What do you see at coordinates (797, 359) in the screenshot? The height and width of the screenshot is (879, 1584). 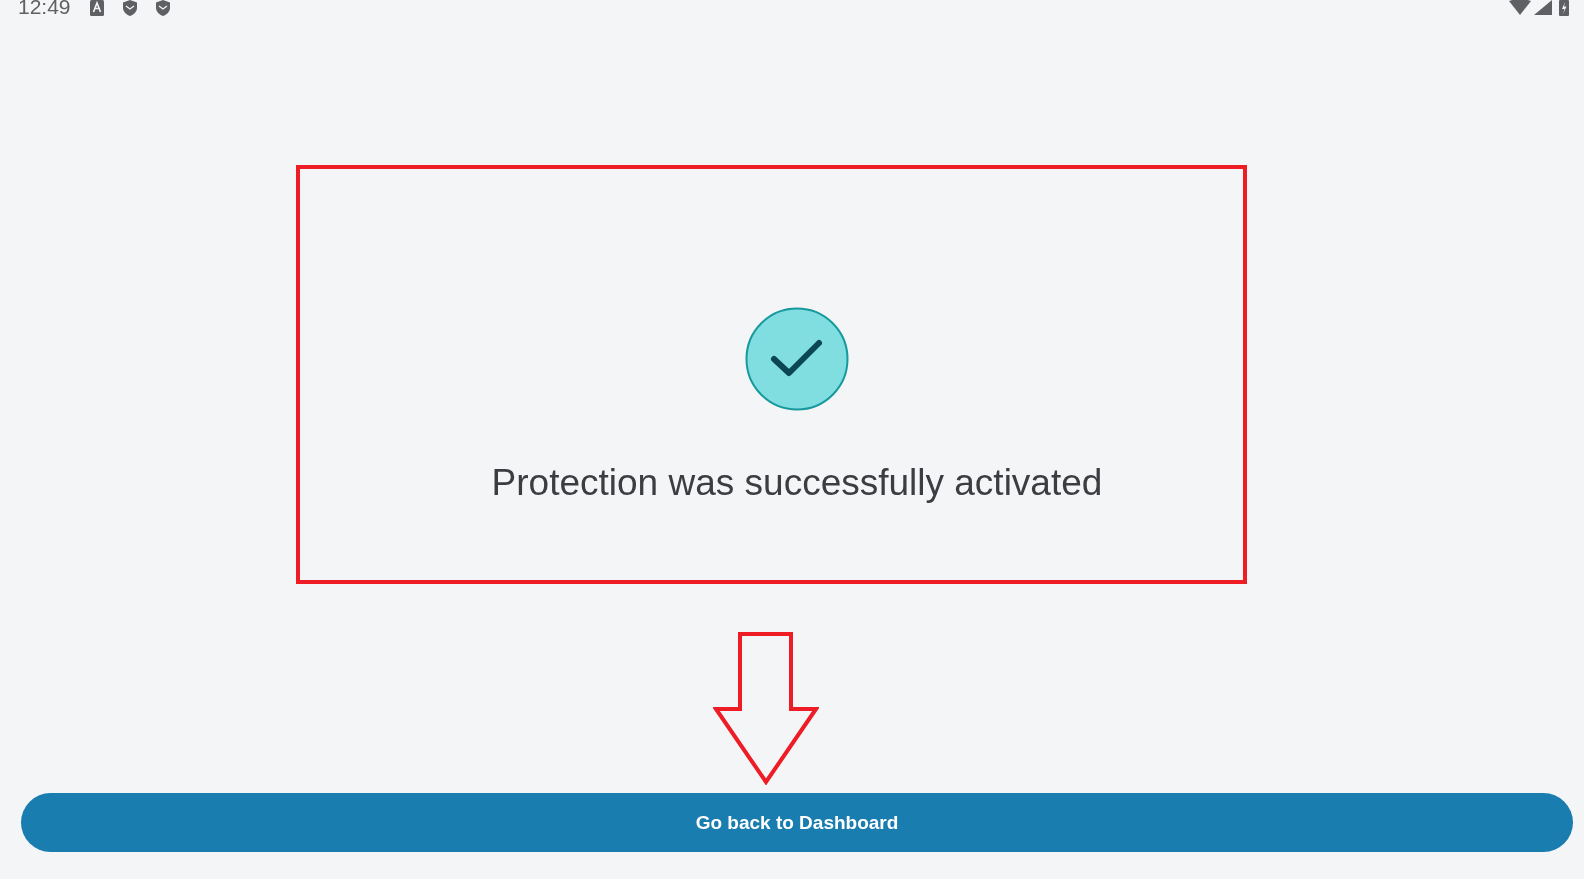 I see `check-circle-icon` at bounding box center [797, 359].